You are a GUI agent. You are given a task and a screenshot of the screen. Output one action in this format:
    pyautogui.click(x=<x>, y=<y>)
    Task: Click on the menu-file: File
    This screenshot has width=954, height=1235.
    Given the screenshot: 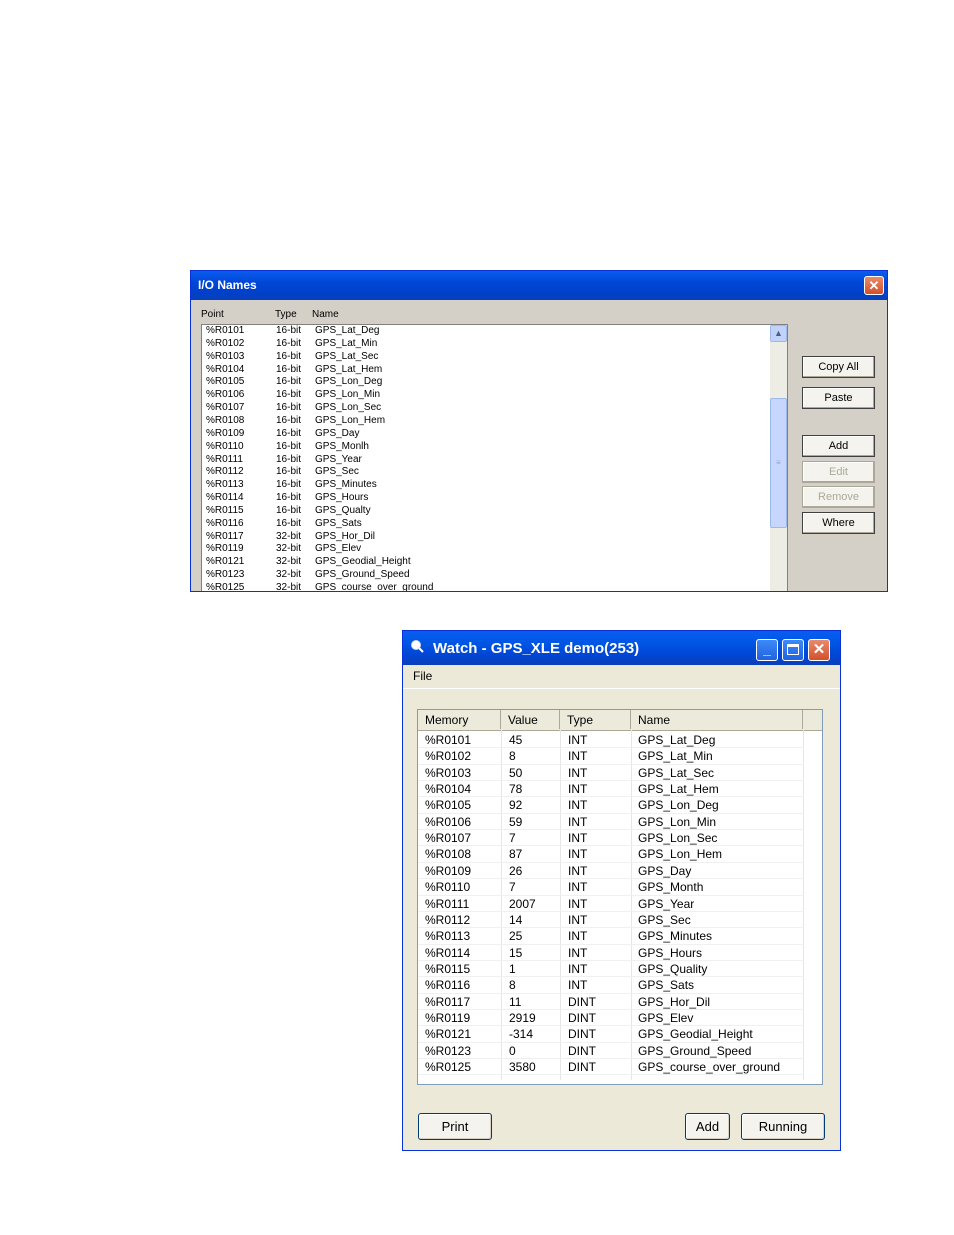 What is the action you would take?
    pyautogui.click(x=422, y=676)
    